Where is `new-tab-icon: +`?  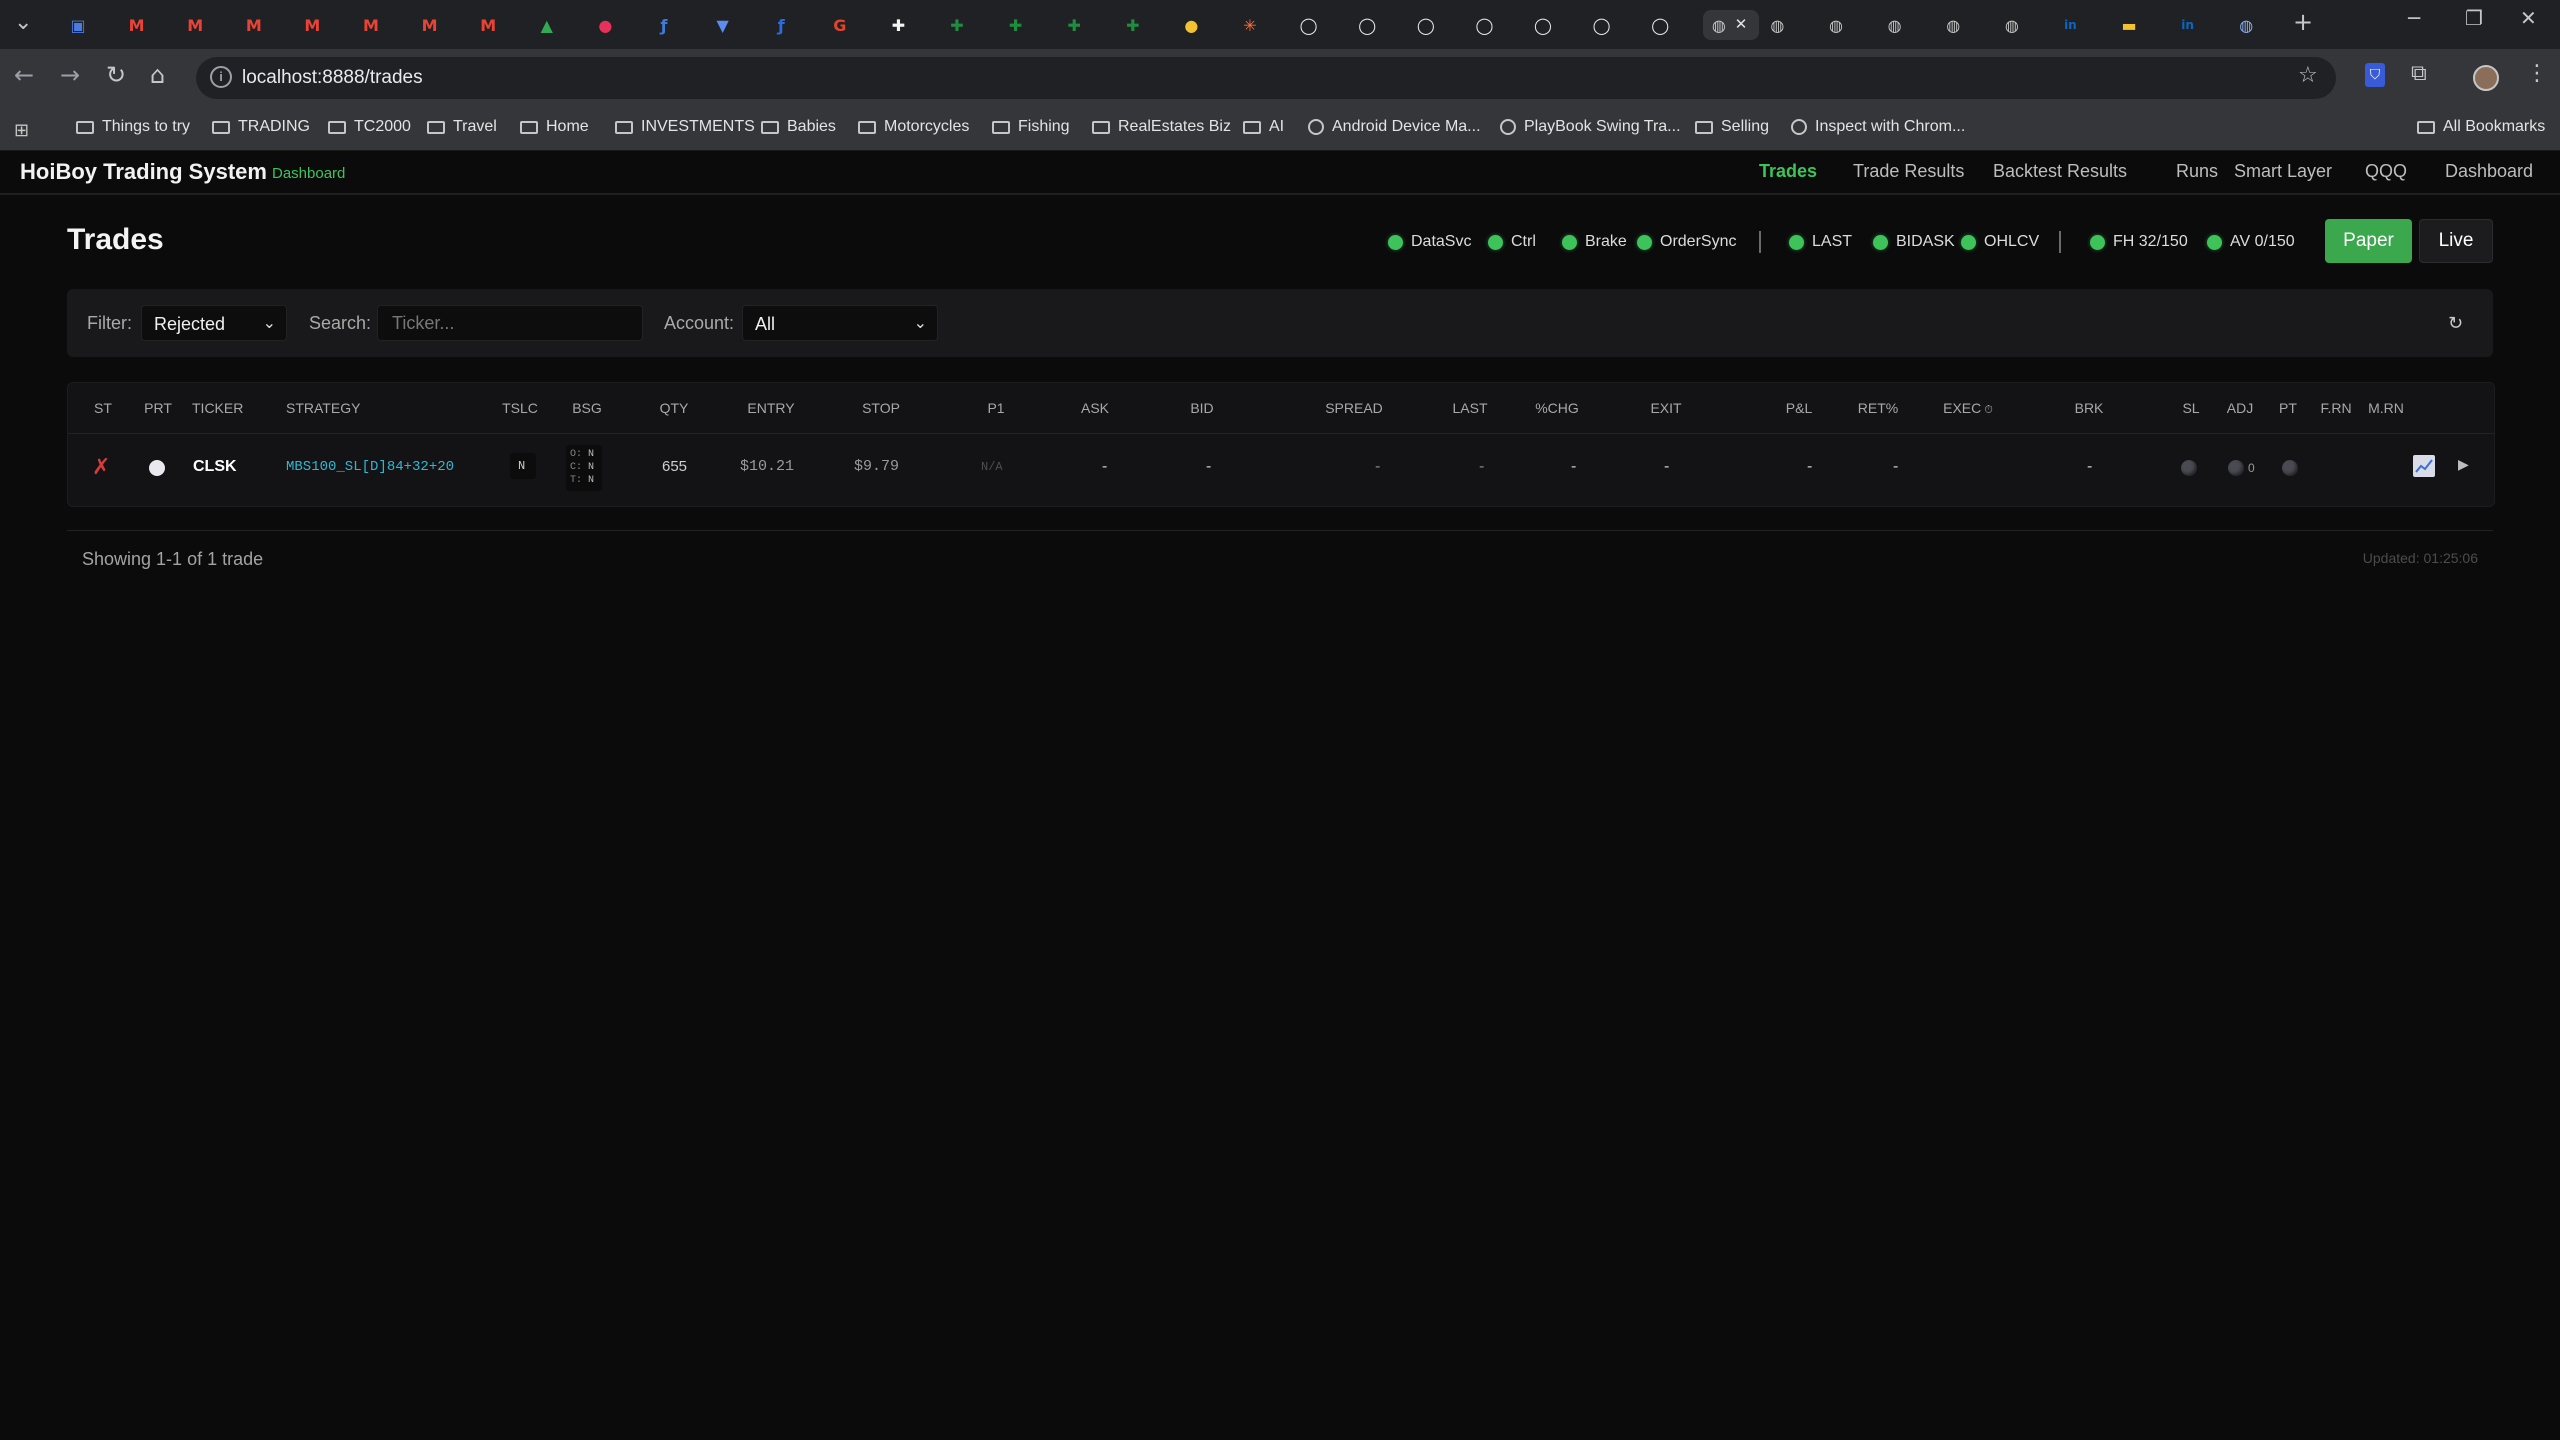 new-tab-icon: + is located at coordinates (2303, 22).